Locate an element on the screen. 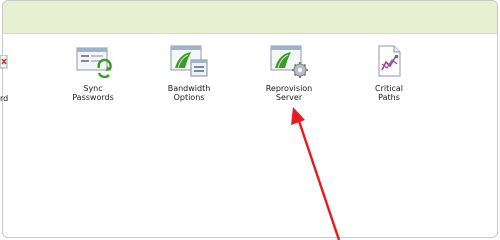 The image size is (500, 240). partial-tool-label: rd is located at coordinates (4, 98).